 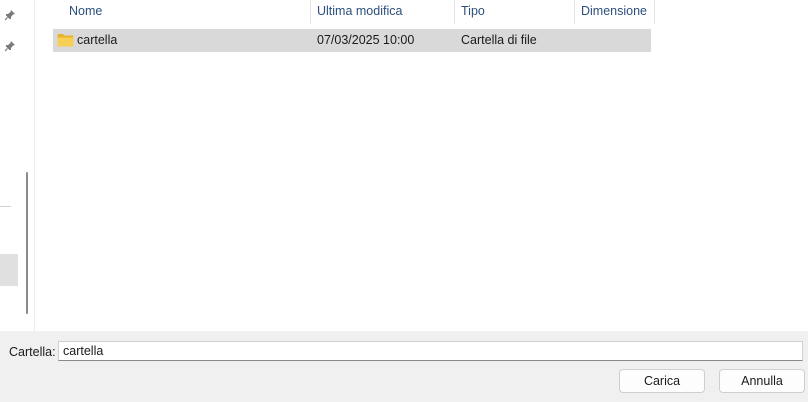 What do you see at coordinates (32, 352) in the screenshot?
I see `folder-field-label: Cartella:` at bounding box center [32, 352].